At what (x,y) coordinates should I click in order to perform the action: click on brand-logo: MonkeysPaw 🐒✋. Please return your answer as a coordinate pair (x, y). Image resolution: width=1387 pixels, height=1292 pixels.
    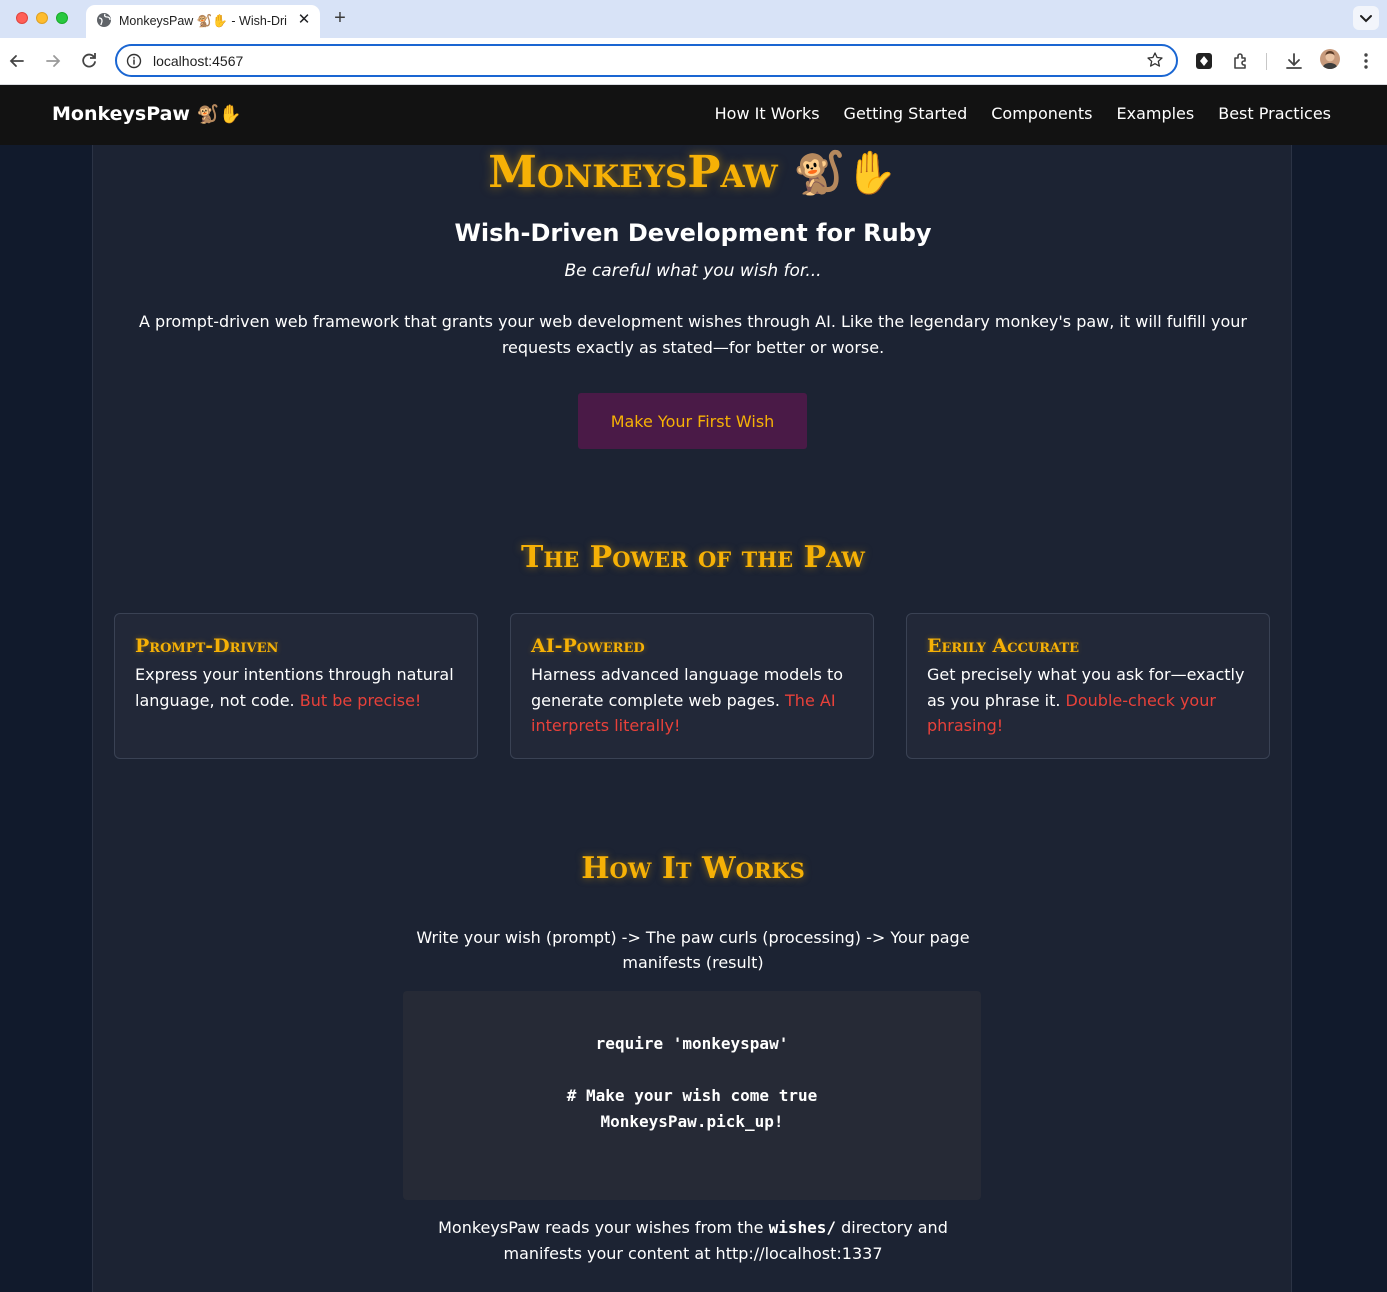
    Looking at the image, I should click on (146, 114).